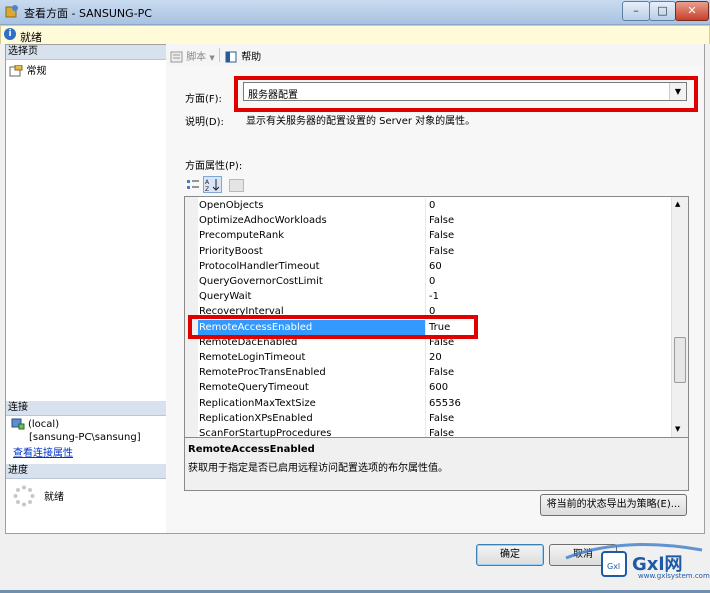 This screenshot has width=710, height=593. Describe the element at coordinates (16, 70) in the screenshot. I see `properties-page-icon` at that location.